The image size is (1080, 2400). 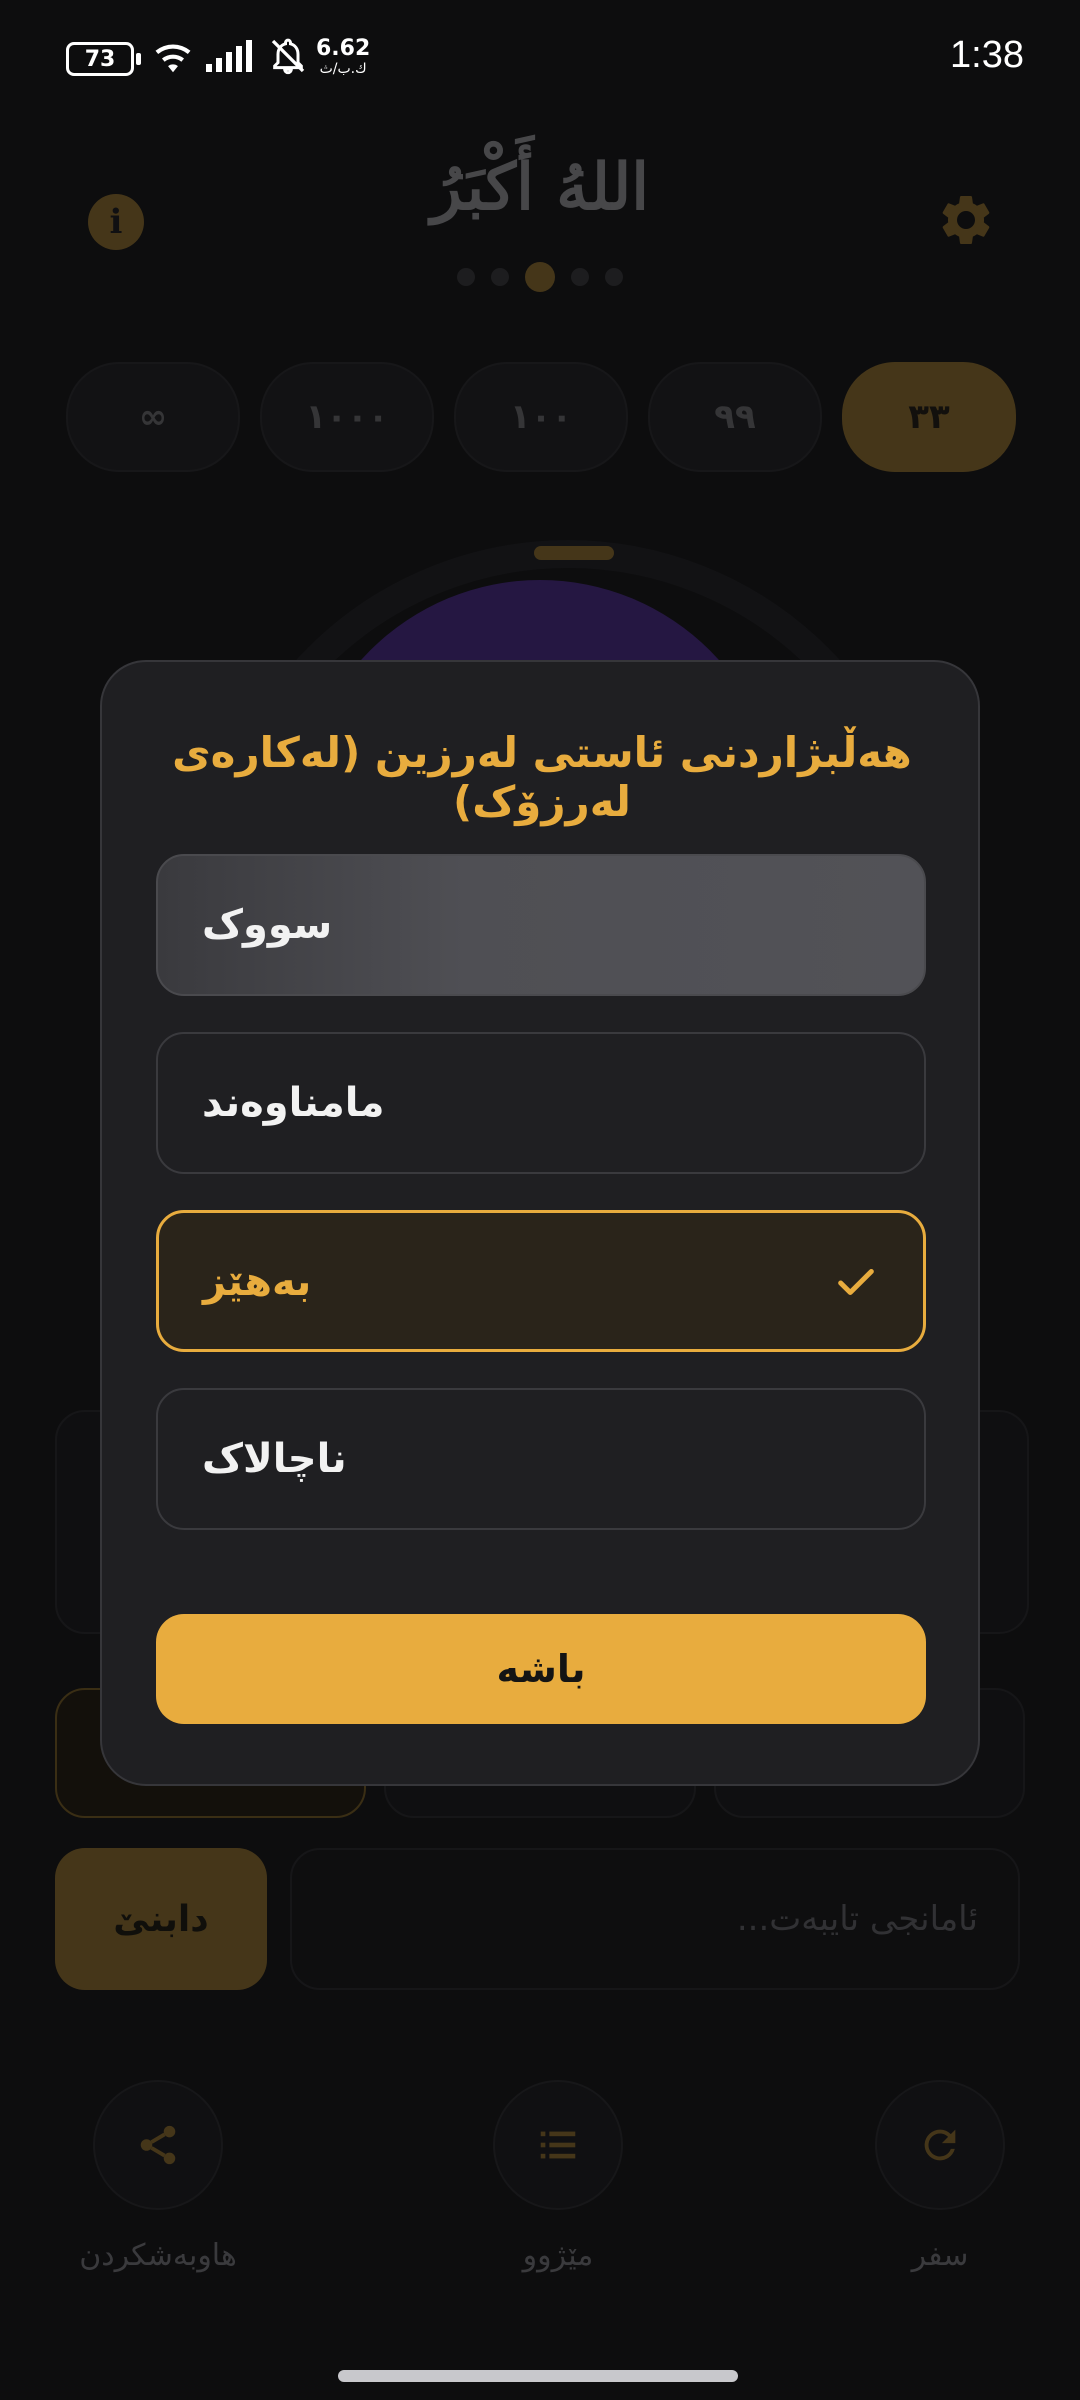 I want to click on option-label: بەهێز, so click(x=257, y=1282).